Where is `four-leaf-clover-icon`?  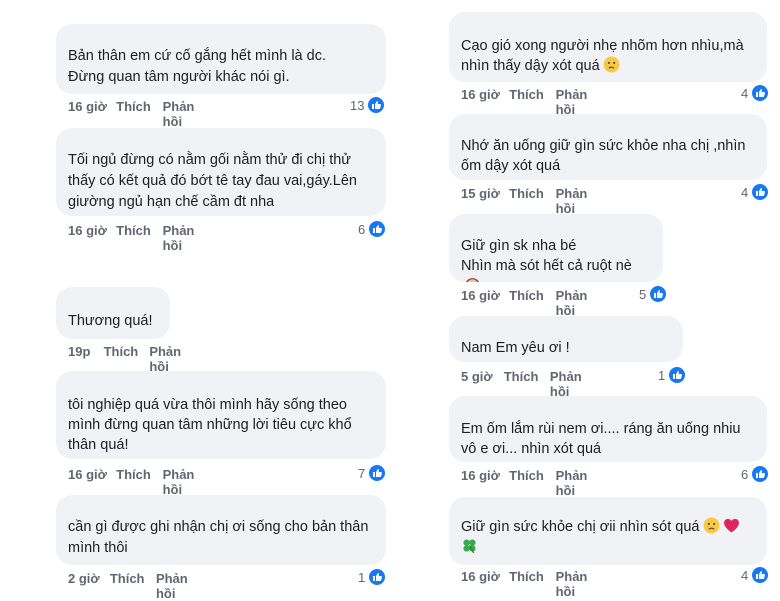
four-leaf-clover-icon is located at coordinates (469, 546).